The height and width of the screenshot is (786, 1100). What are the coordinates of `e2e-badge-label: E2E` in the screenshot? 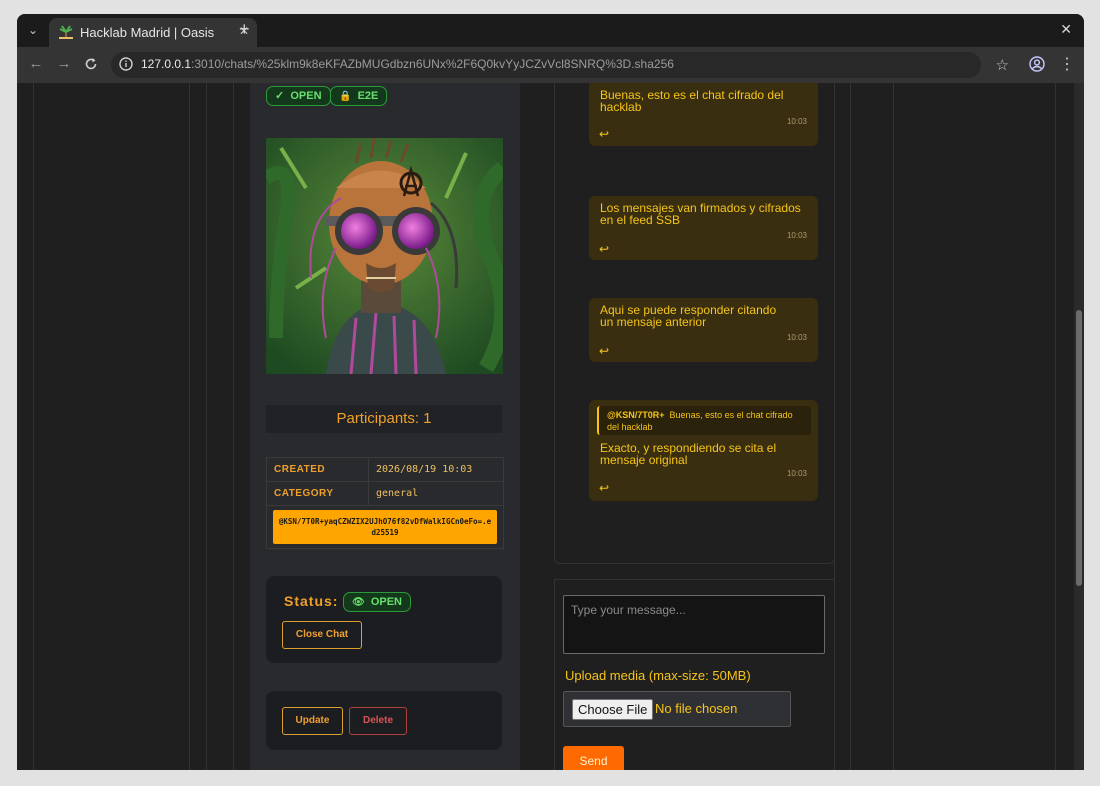 It's located at (368, 96).